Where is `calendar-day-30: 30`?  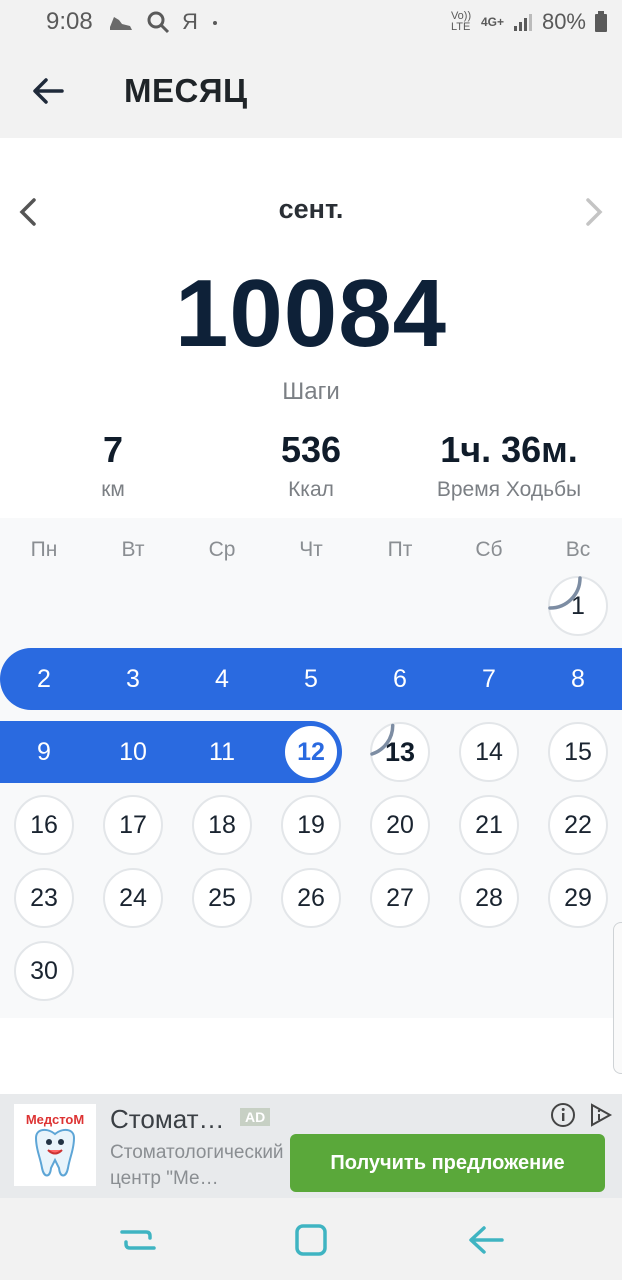 calendar-day-30: 30 is located at coordinates (44, 971).